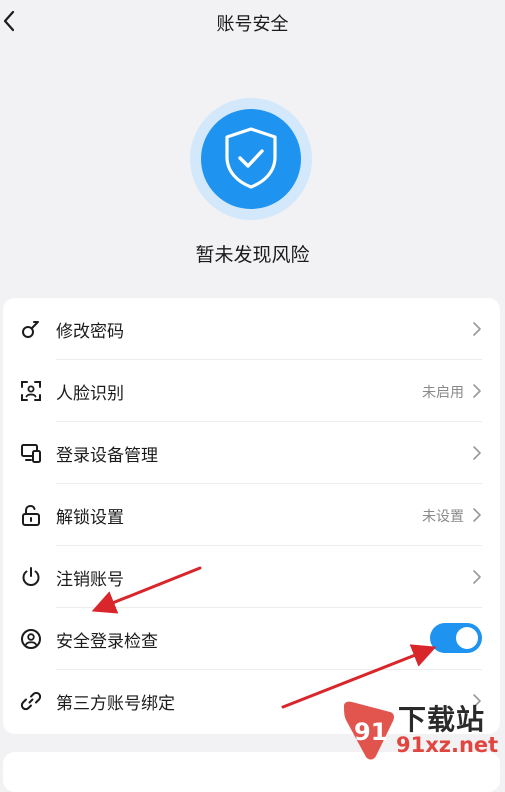 The height and width of the screenshot is (792, 505). What do you see at coordinates (90, 518) in the screenshot?
I see `row-label: 解锁设置` at bounding box center [90, 518].